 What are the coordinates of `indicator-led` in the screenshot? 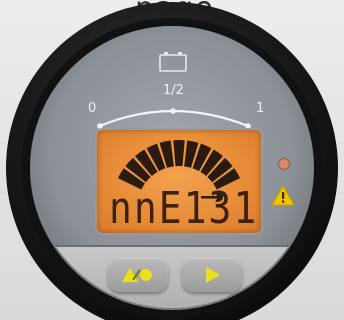 It's located at (284, 164).